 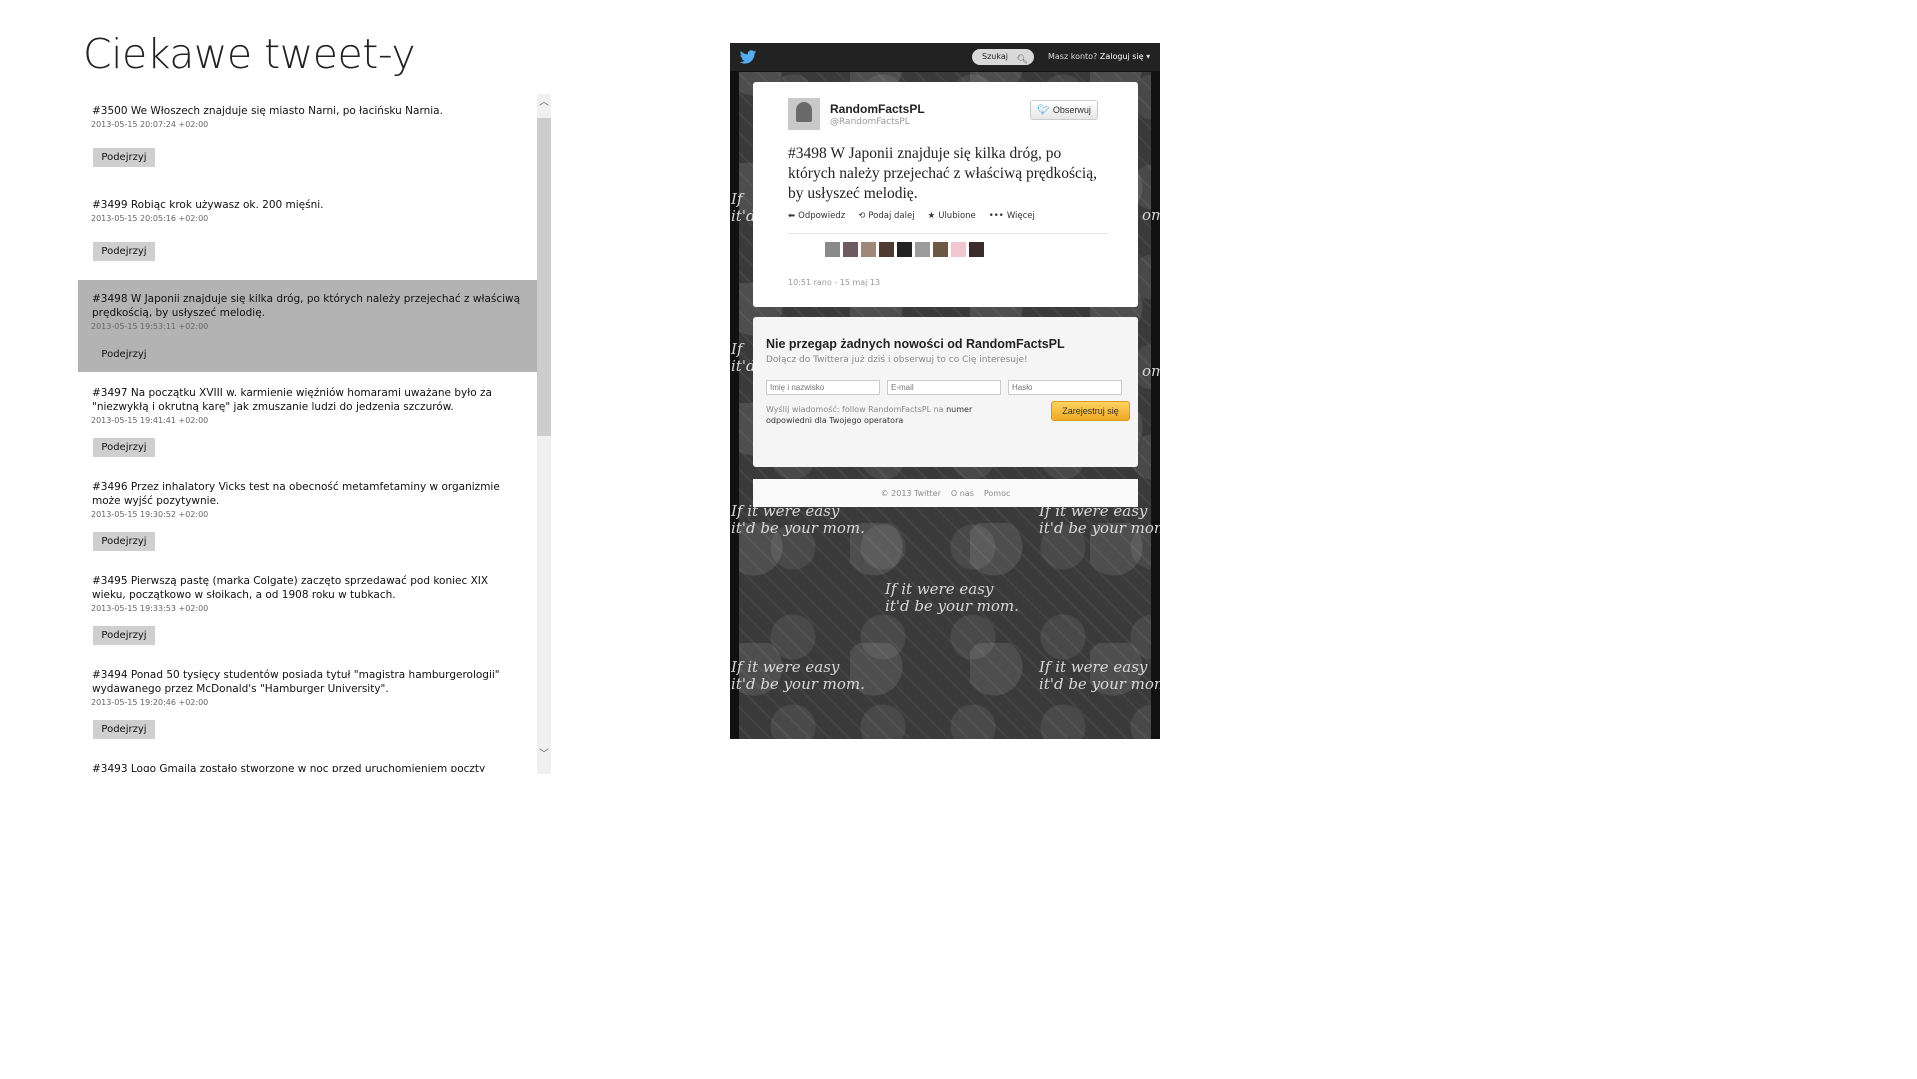 I want to click on reply-label: Odpowiedz, so click(x=822, y=216).